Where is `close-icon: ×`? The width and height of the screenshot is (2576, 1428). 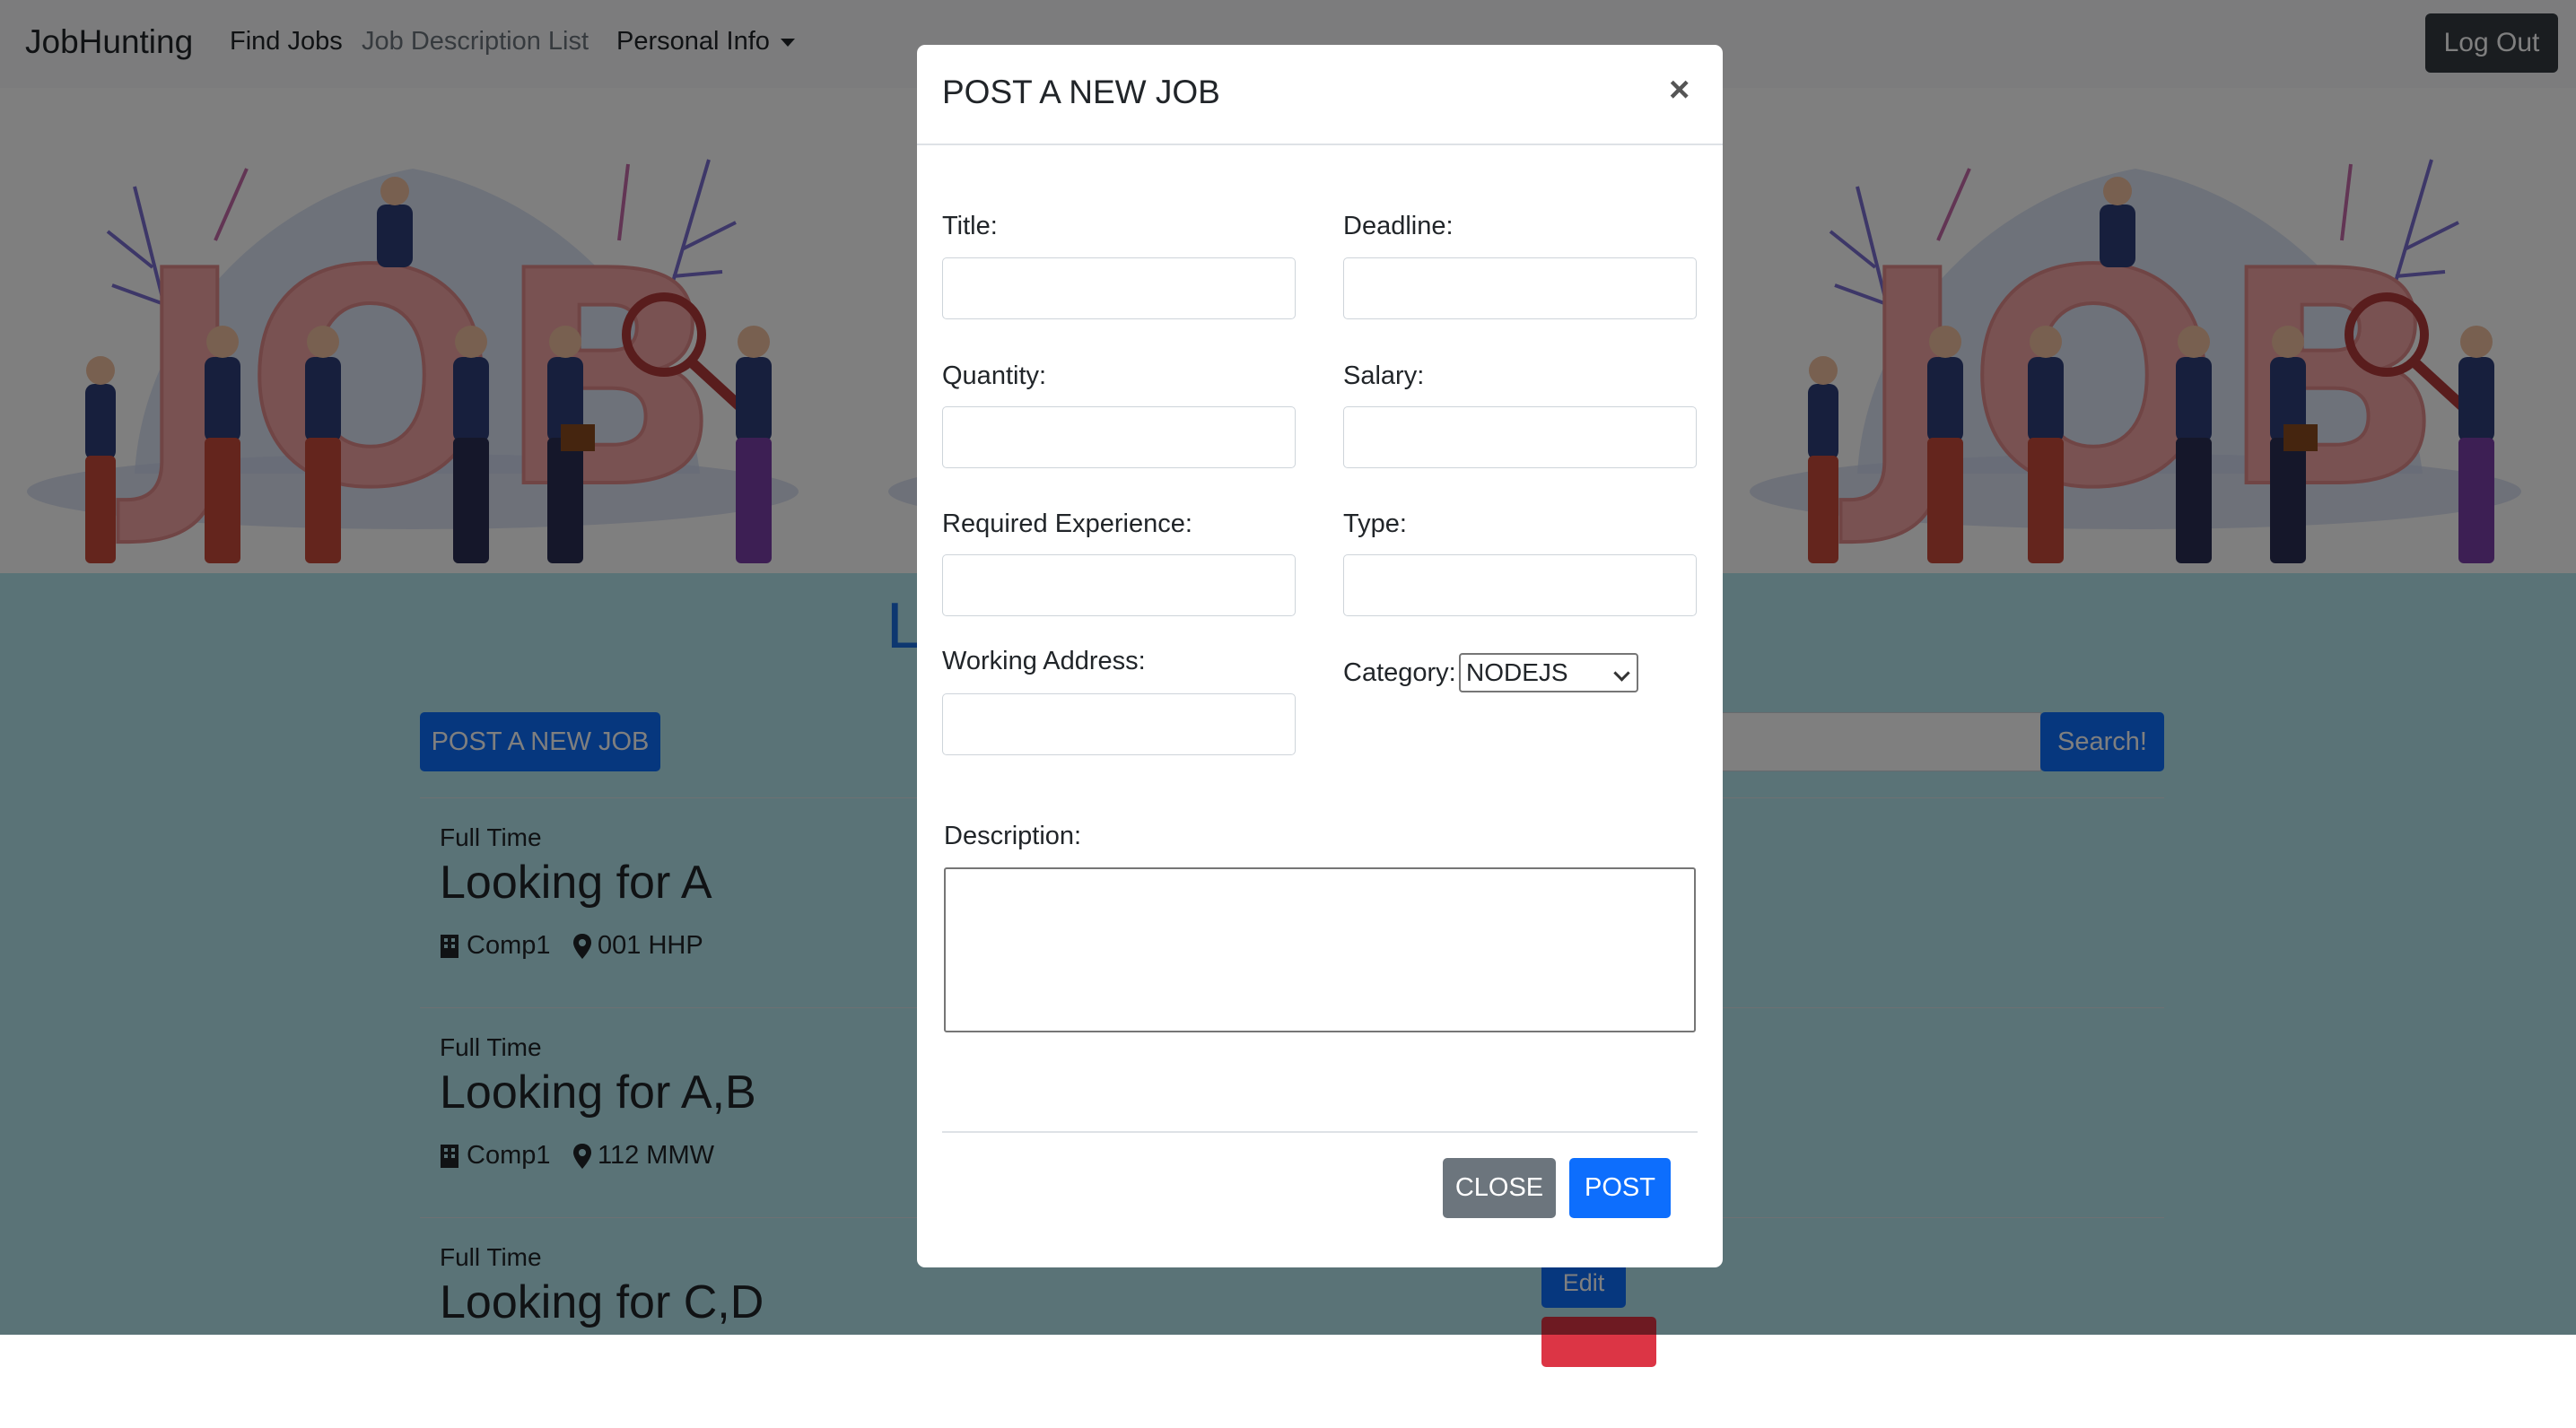 close-icon: × is located at coordinates (1679, 90).